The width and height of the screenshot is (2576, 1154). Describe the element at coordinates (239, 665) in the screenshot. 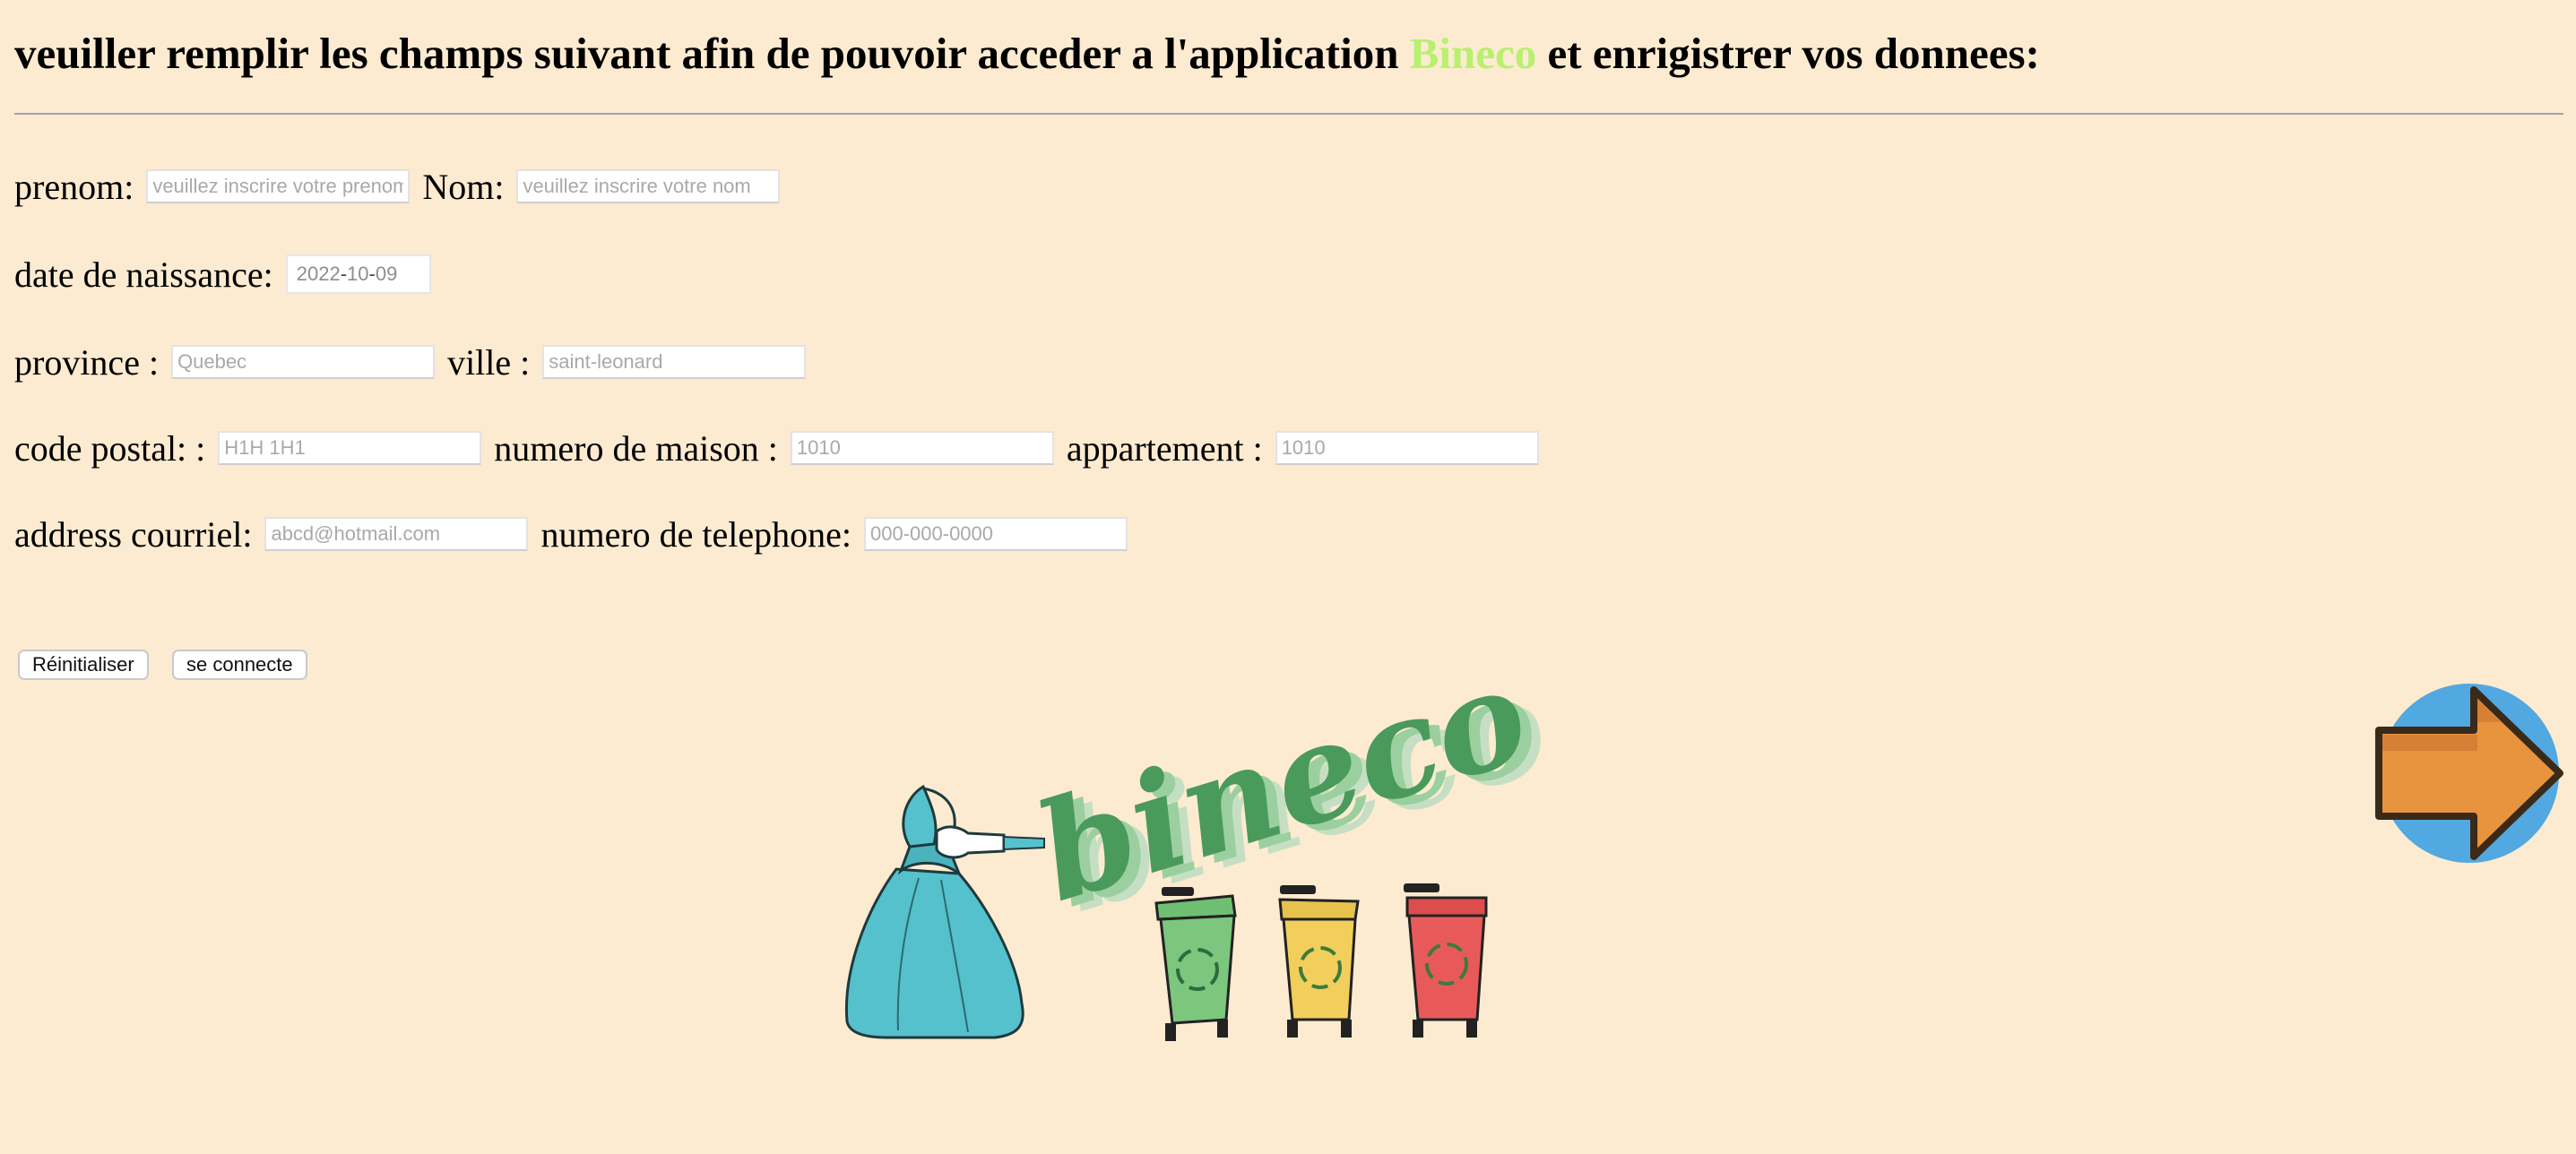

I see `connect-button: se connecte` at that location.